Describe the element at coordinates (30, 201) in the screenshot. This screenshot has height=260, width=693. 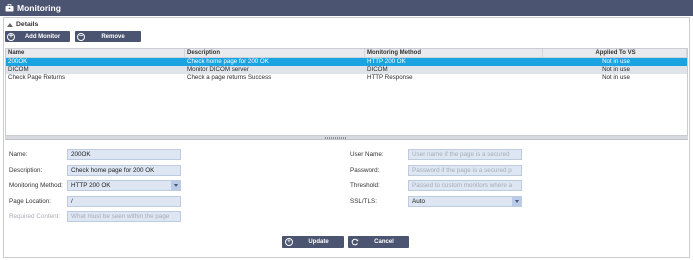
I see `page-location-label: Page Location:` at that location.